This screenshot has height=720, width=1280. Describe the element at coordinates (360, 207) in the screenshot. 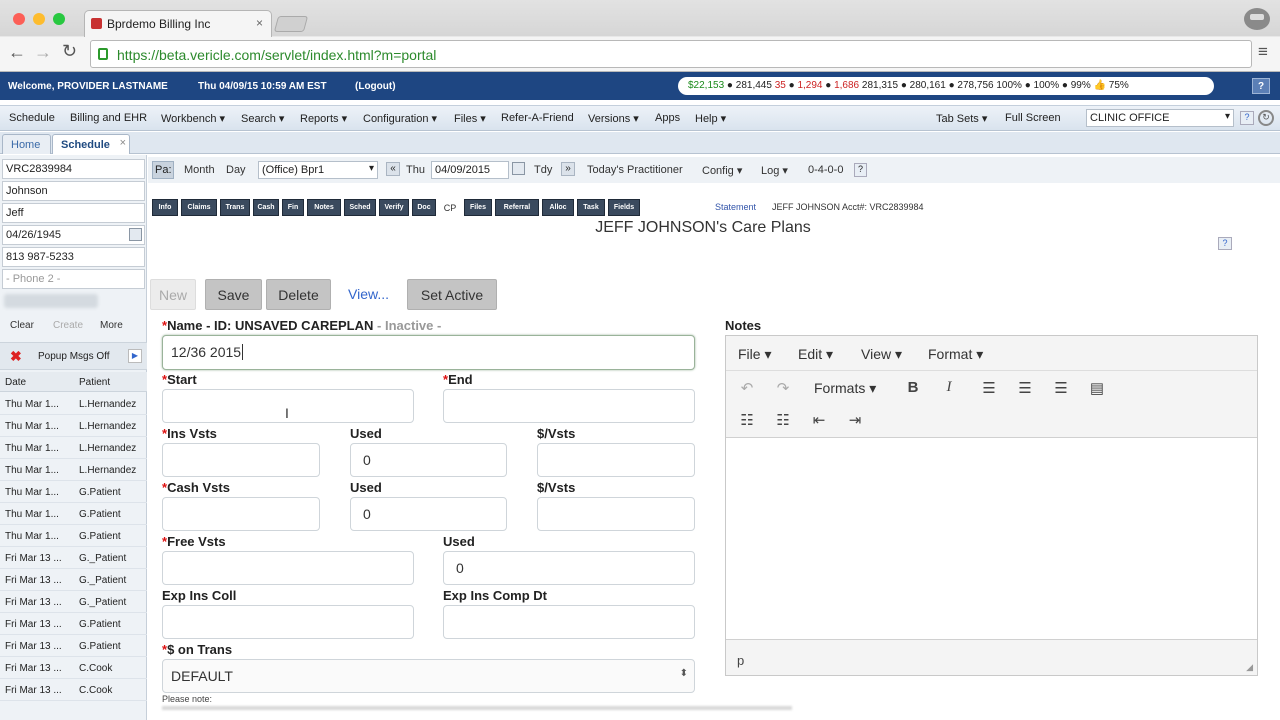

I see `nav-button-sched: Sched` at that location.